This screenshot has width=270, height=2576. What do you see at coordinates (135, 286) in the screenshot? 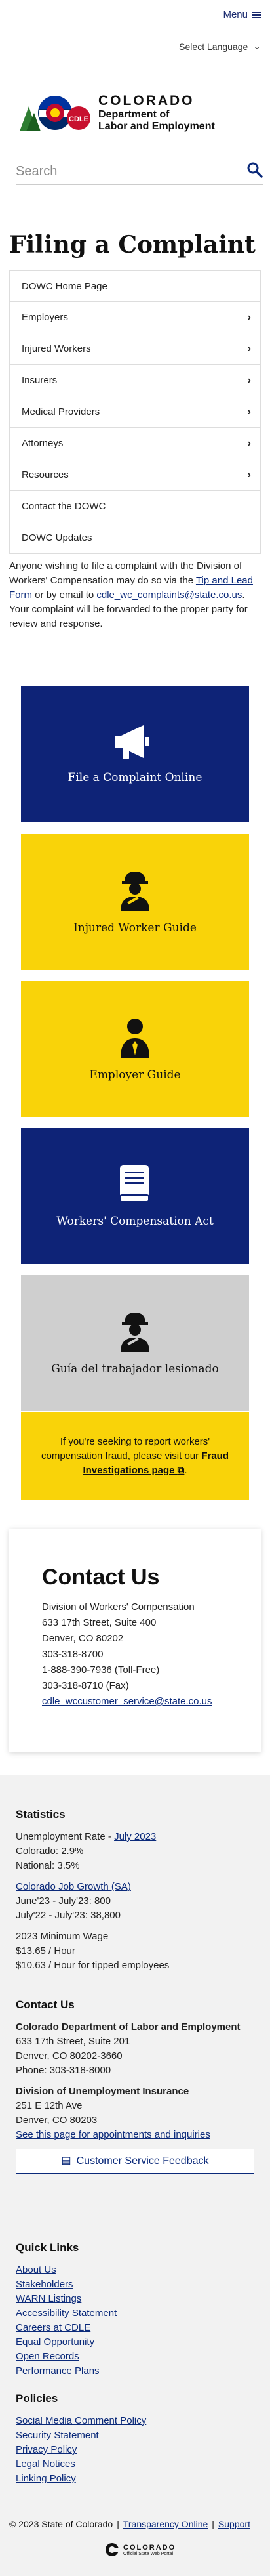
I see `nav-item-dowc-home: DOWC Home Page` at bounding box center [135, 286].